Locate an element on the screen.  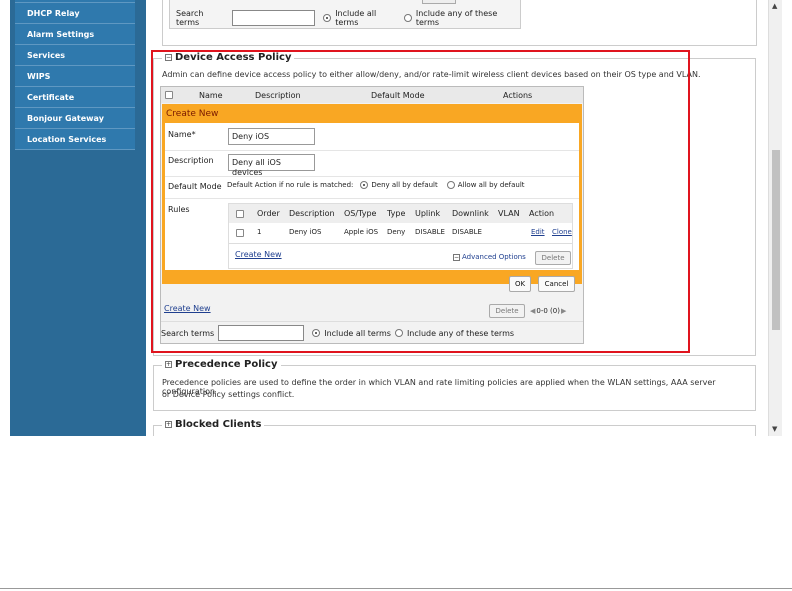
section-title-text: Precedence Policy is located at coordinates (226, 364).